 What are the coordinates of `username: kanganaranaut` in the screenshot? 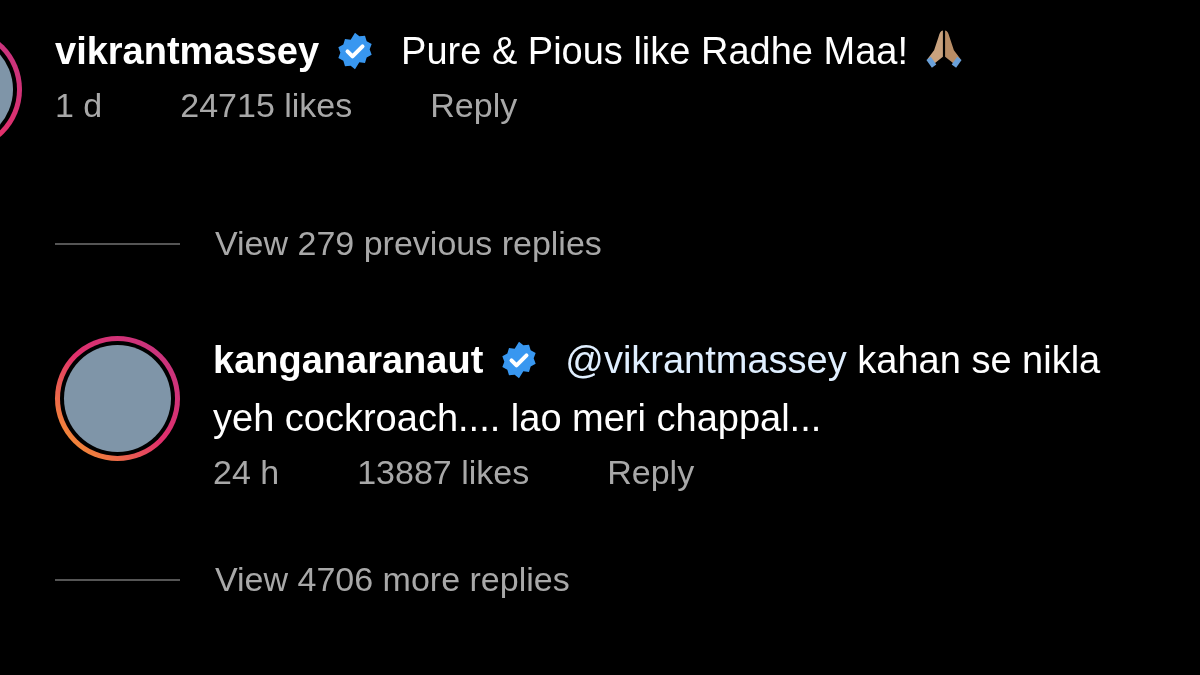 It's located at (348, 360).